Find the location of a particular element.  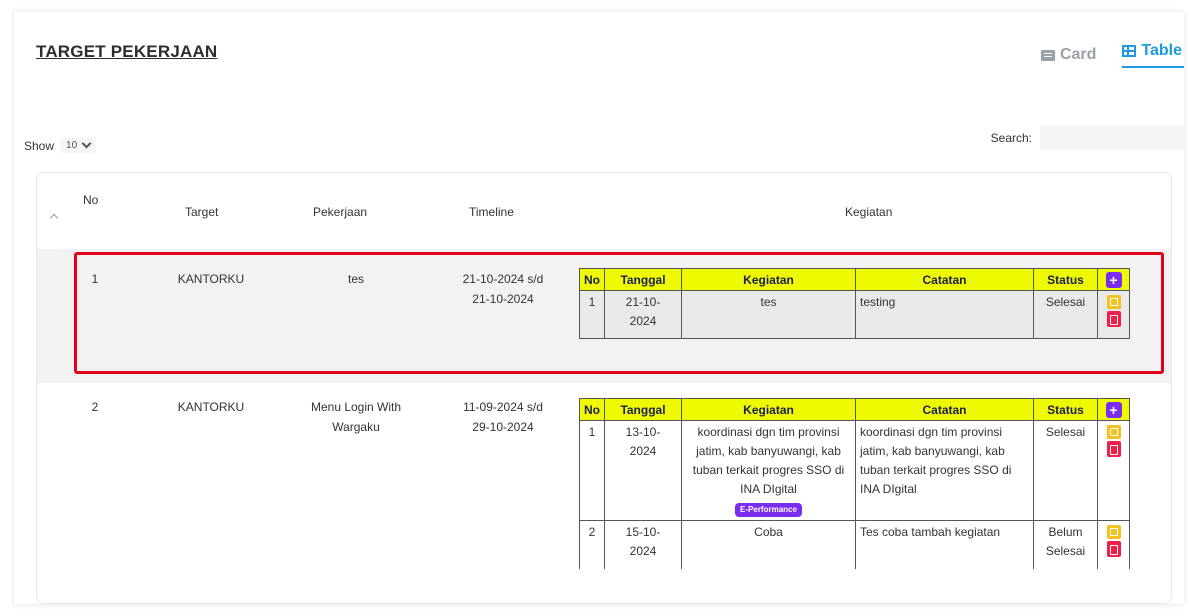

table-icon is located at coordinates (1129, 51).